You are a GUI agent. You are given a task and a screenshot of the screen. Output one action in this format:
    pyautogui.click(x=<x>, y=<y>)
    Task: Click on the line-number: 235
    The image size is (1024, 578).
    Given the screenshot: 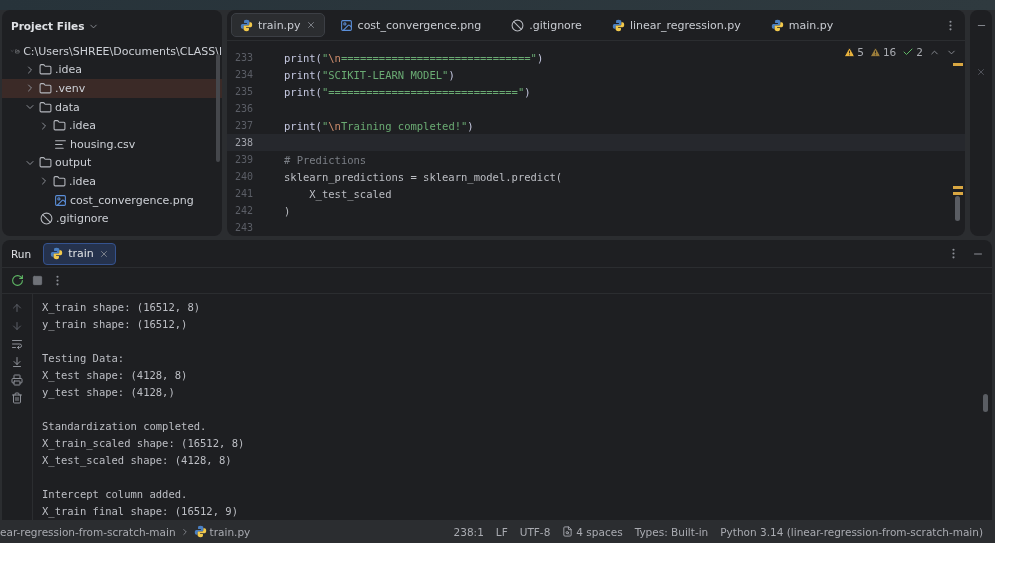 What is the action you would take?
    pyautogui.click(x=243, y=91)
    